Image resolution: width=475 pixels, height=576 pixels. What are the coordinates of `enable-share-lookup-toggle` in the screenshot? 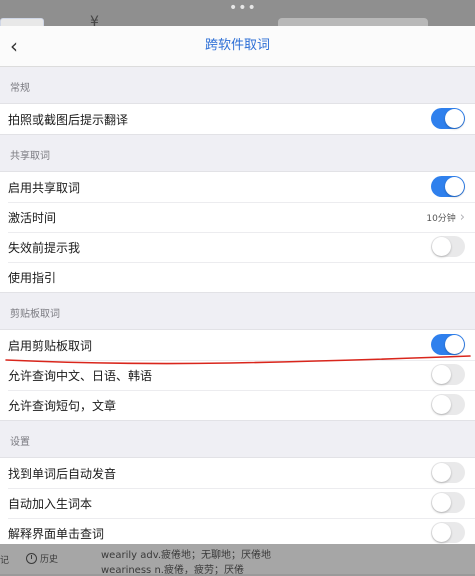 It's located at (448, 186).